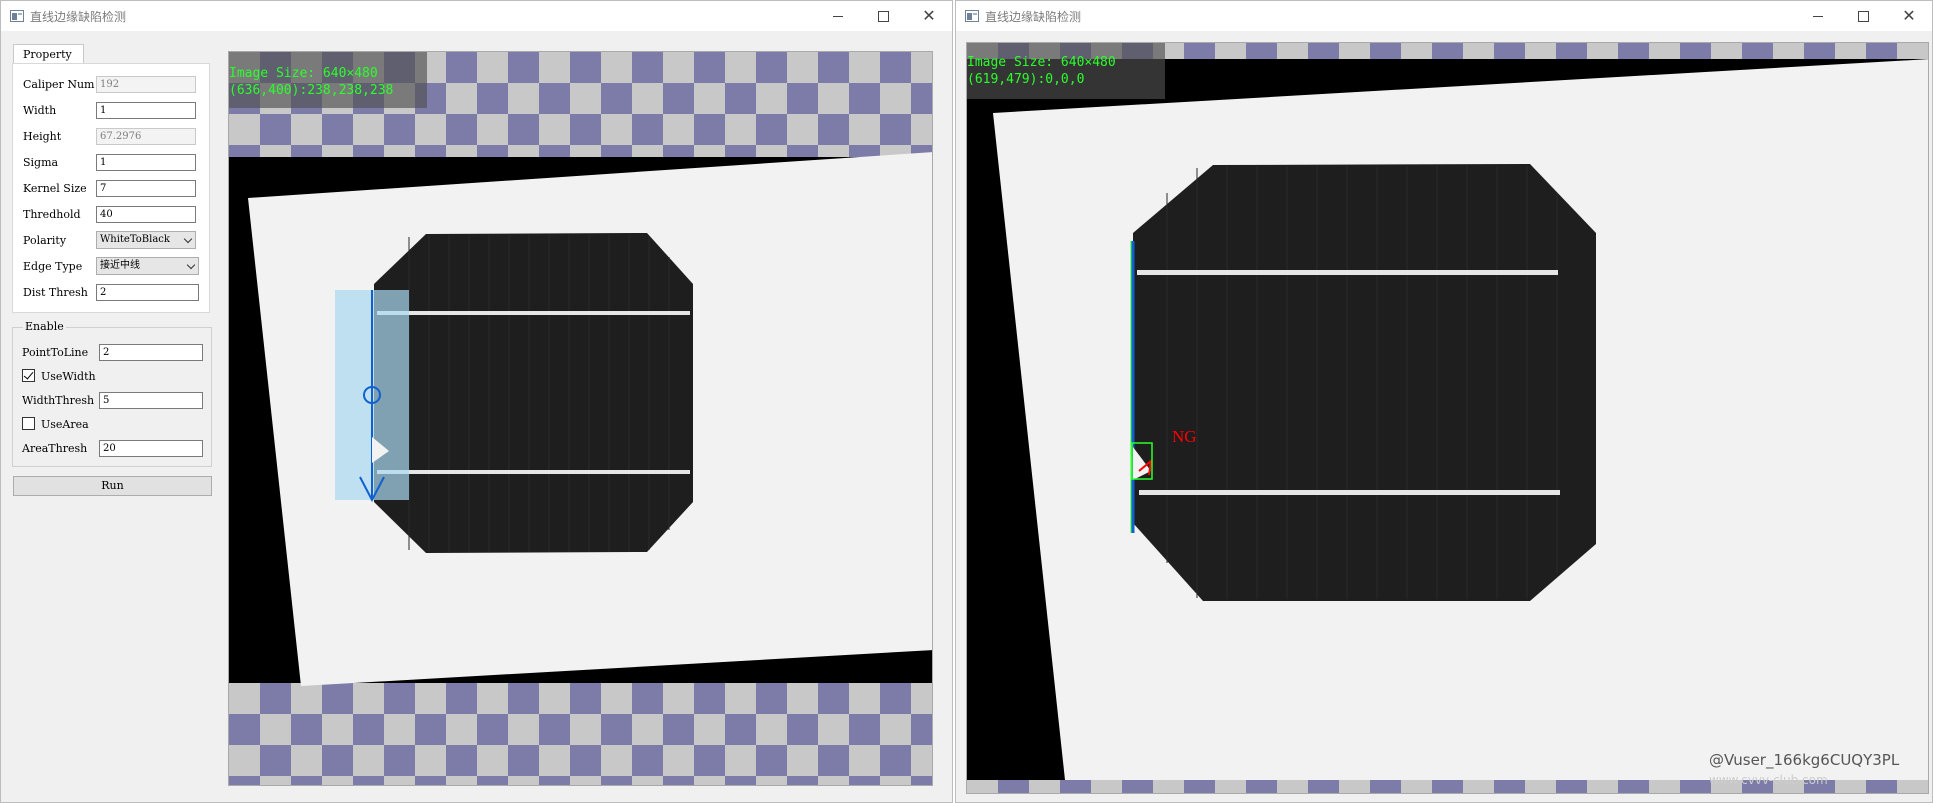 This screenshot has height=803, width=1933. Describe the element at coordinates (28, 375) in the screenshot. I see `use-width-checkbox` at that location.